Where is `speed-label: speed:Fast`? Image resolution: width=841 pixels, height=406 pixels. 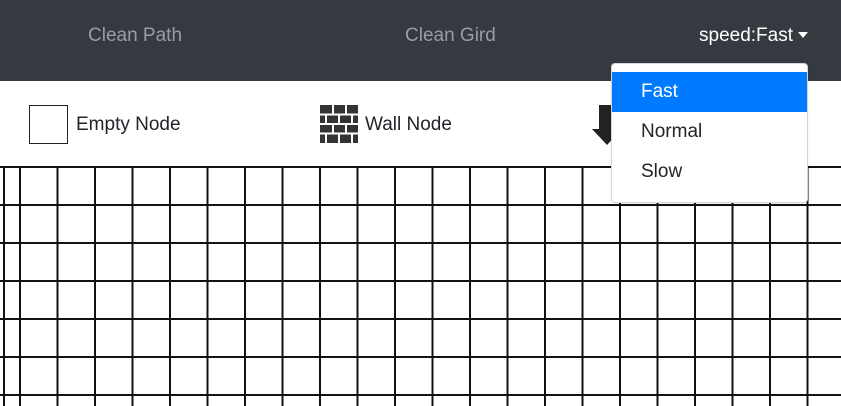 speed-label: speed:Fast is located at coordinates (746, 35).